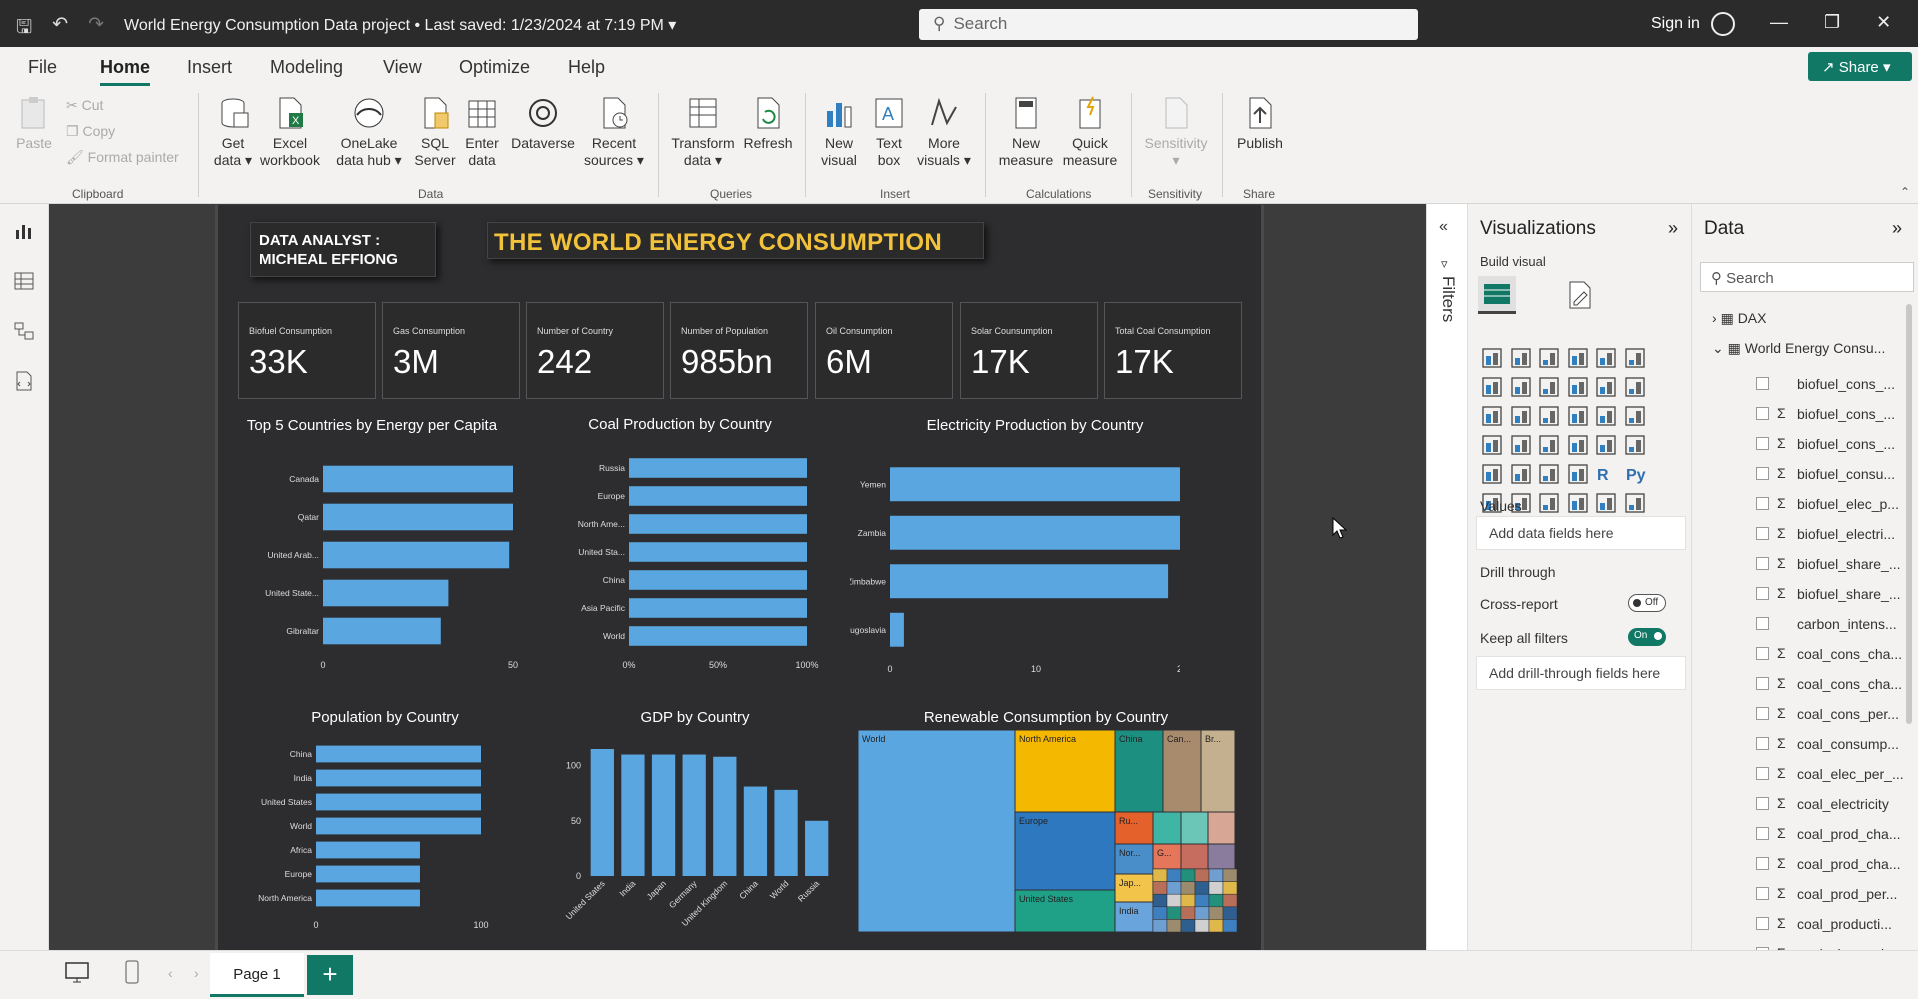  What do you see at coordinates (330, 975) in the screenshot?
I see `add-page-button: +` at bounding box center [330, 975].